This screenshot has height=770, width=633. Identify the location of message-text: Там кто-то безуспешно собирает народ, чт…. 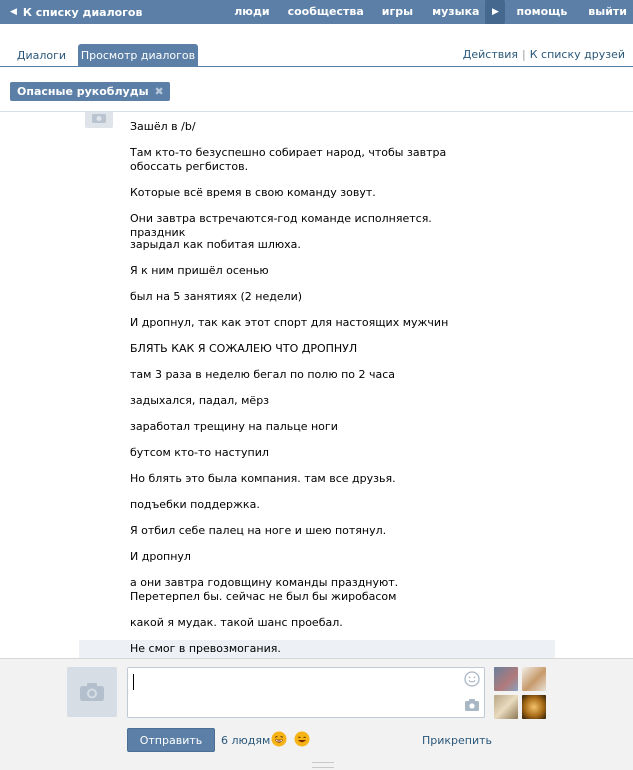
(288, 159).